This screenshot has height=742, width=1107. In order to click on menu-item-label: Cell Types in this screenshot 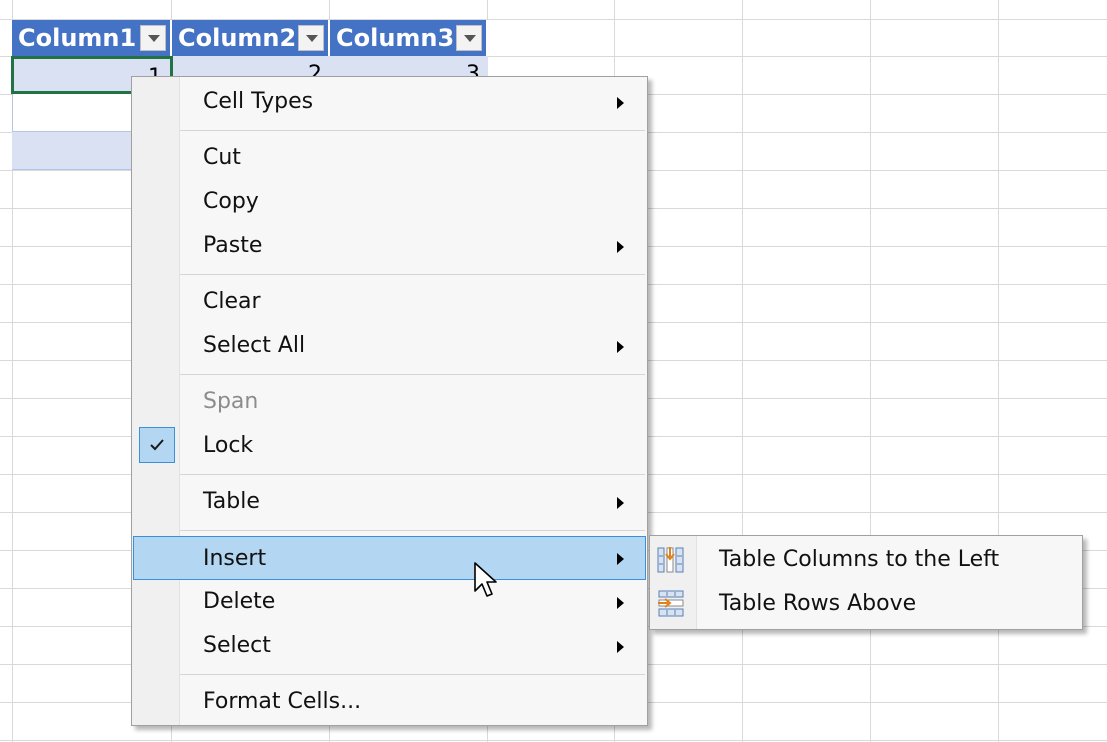, I will do `click(258, 101)`.